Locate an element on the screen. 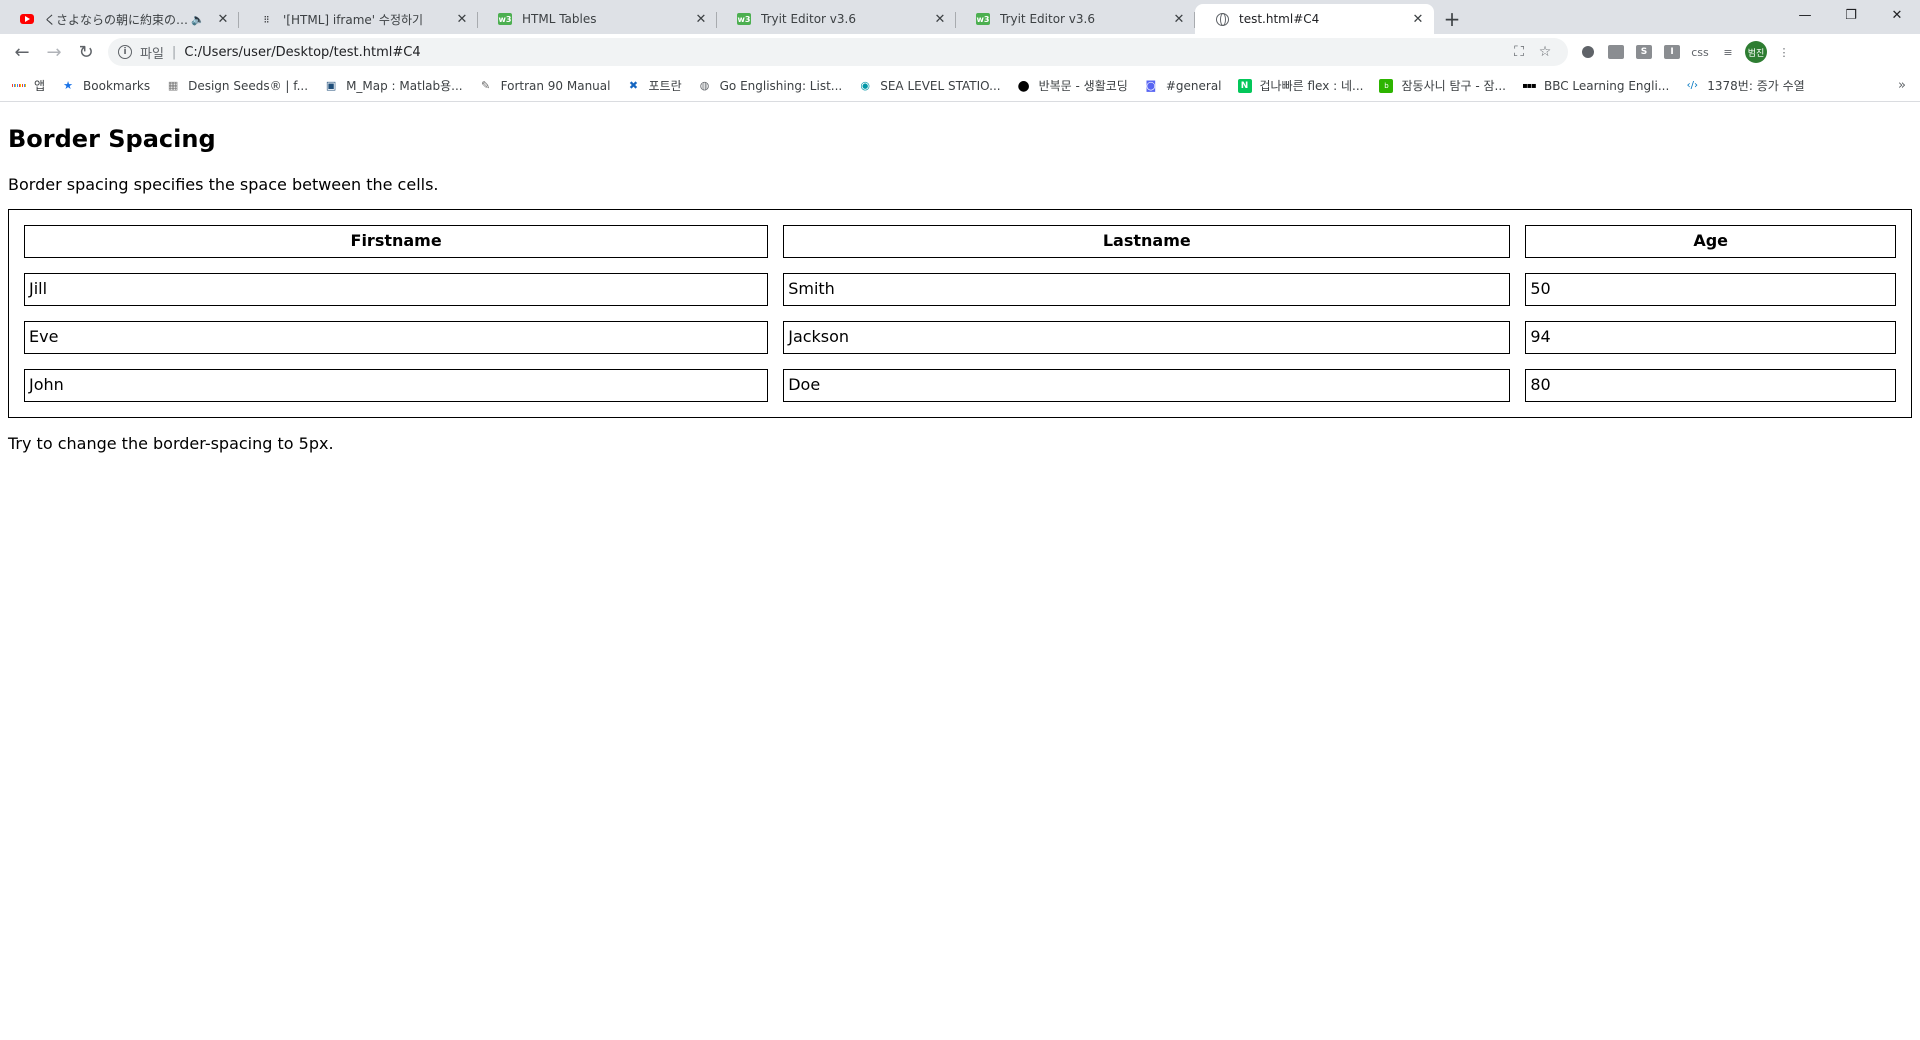 This screenshot has width=1920, height=1040. table-cell: Eve is located at coordinates (396, 337).